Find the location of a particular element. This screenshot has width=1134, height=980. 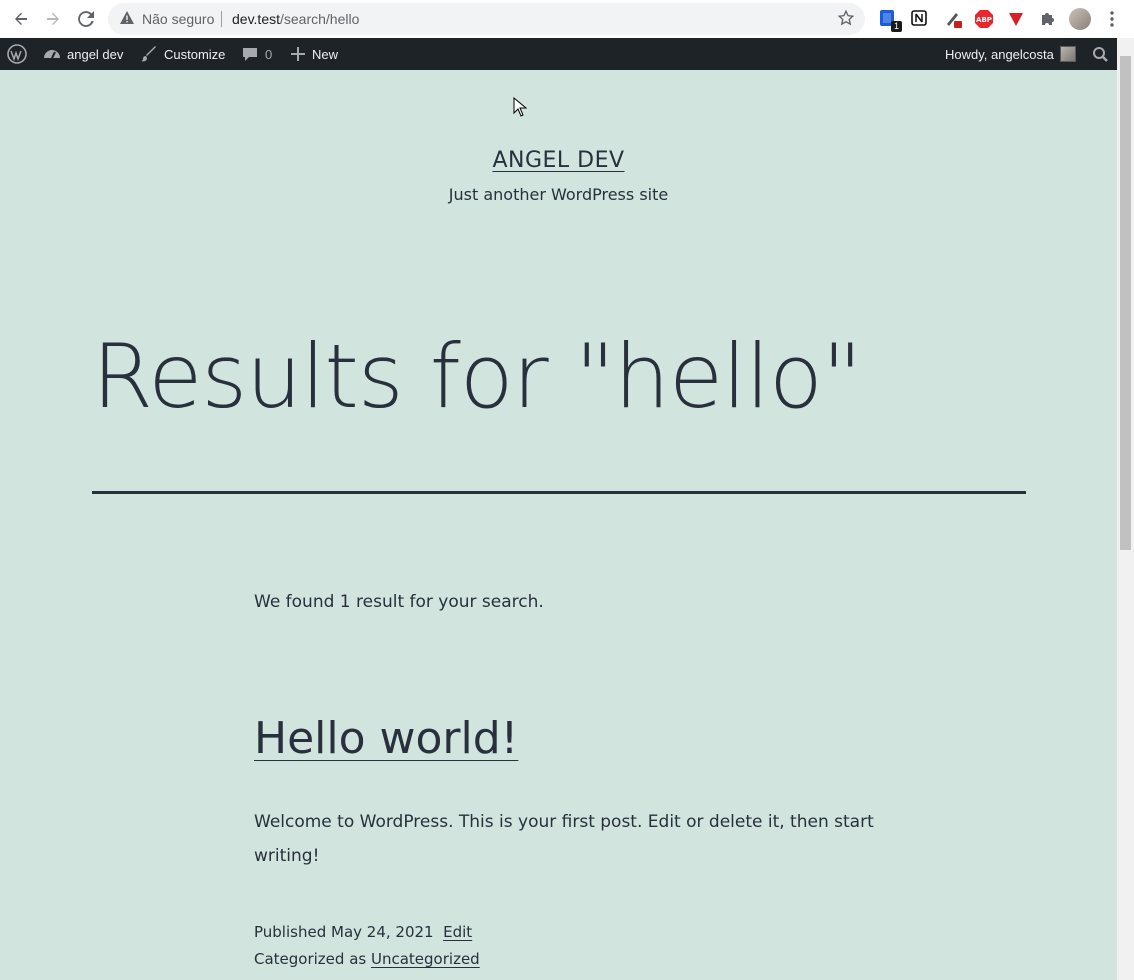

post-meta-published: Published May 24, 2021 Edit is located at coordinates (363, 932).